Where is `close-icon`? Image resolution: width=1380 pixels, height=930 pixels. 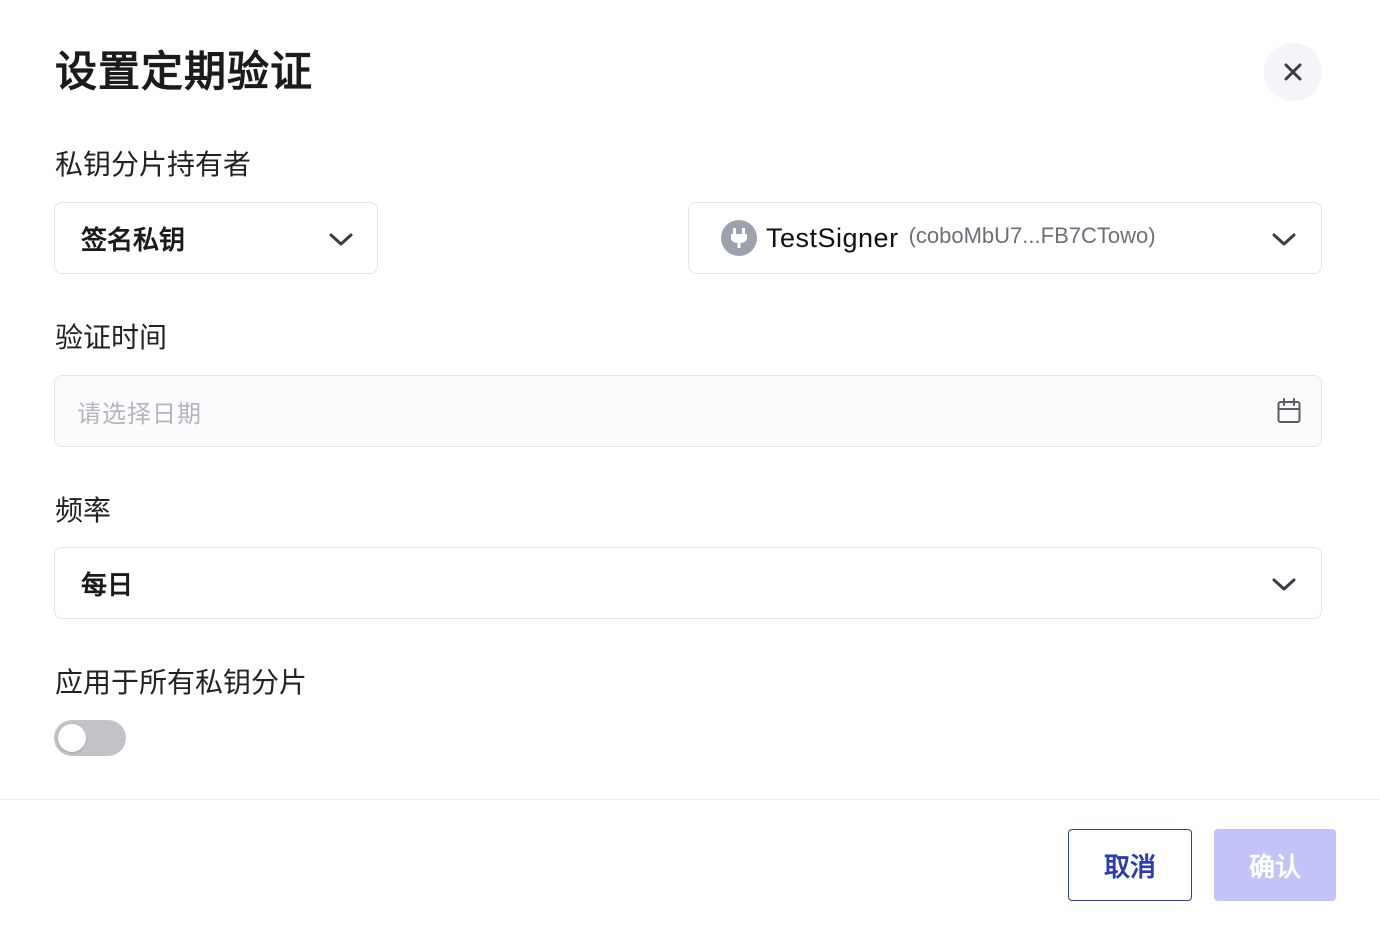
close-icon is located at coordinates (1293, 72).